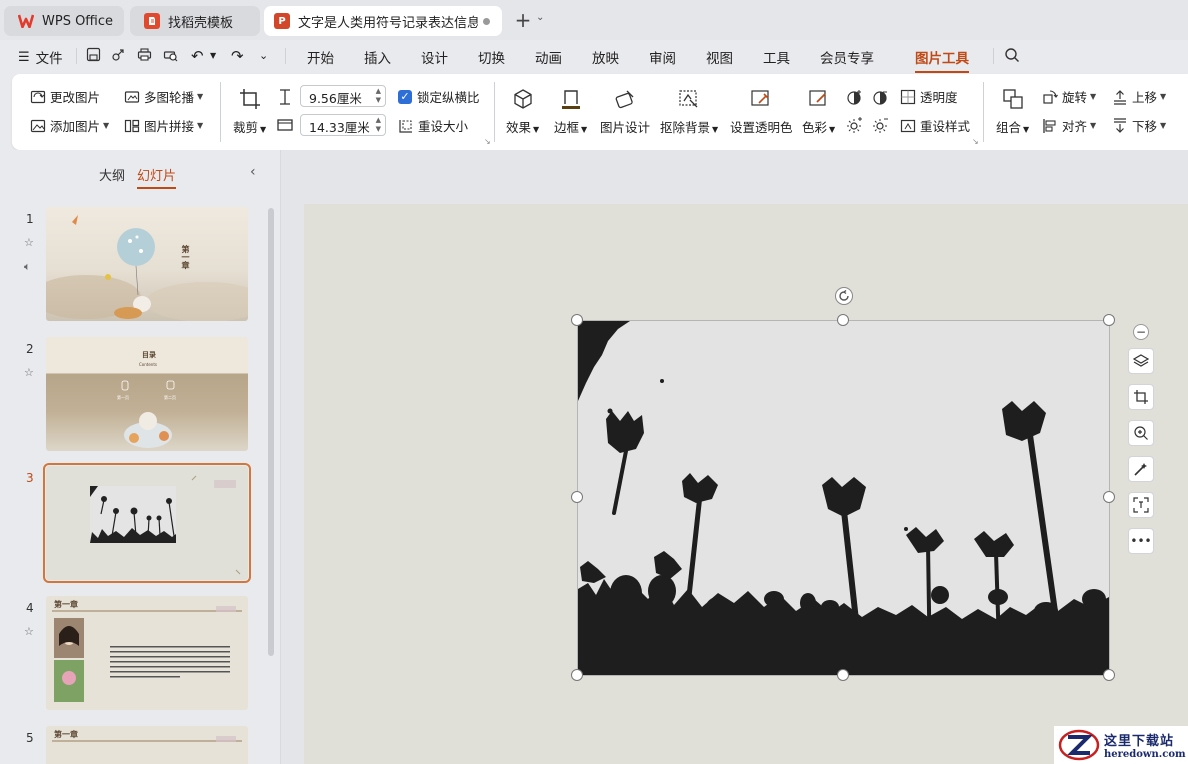 This screenshot has width=1188, height=764. What do you see at coordinates (855, 125) in the screenshot?
I see `brightness-up-icon` at bounding box center [855, 125].